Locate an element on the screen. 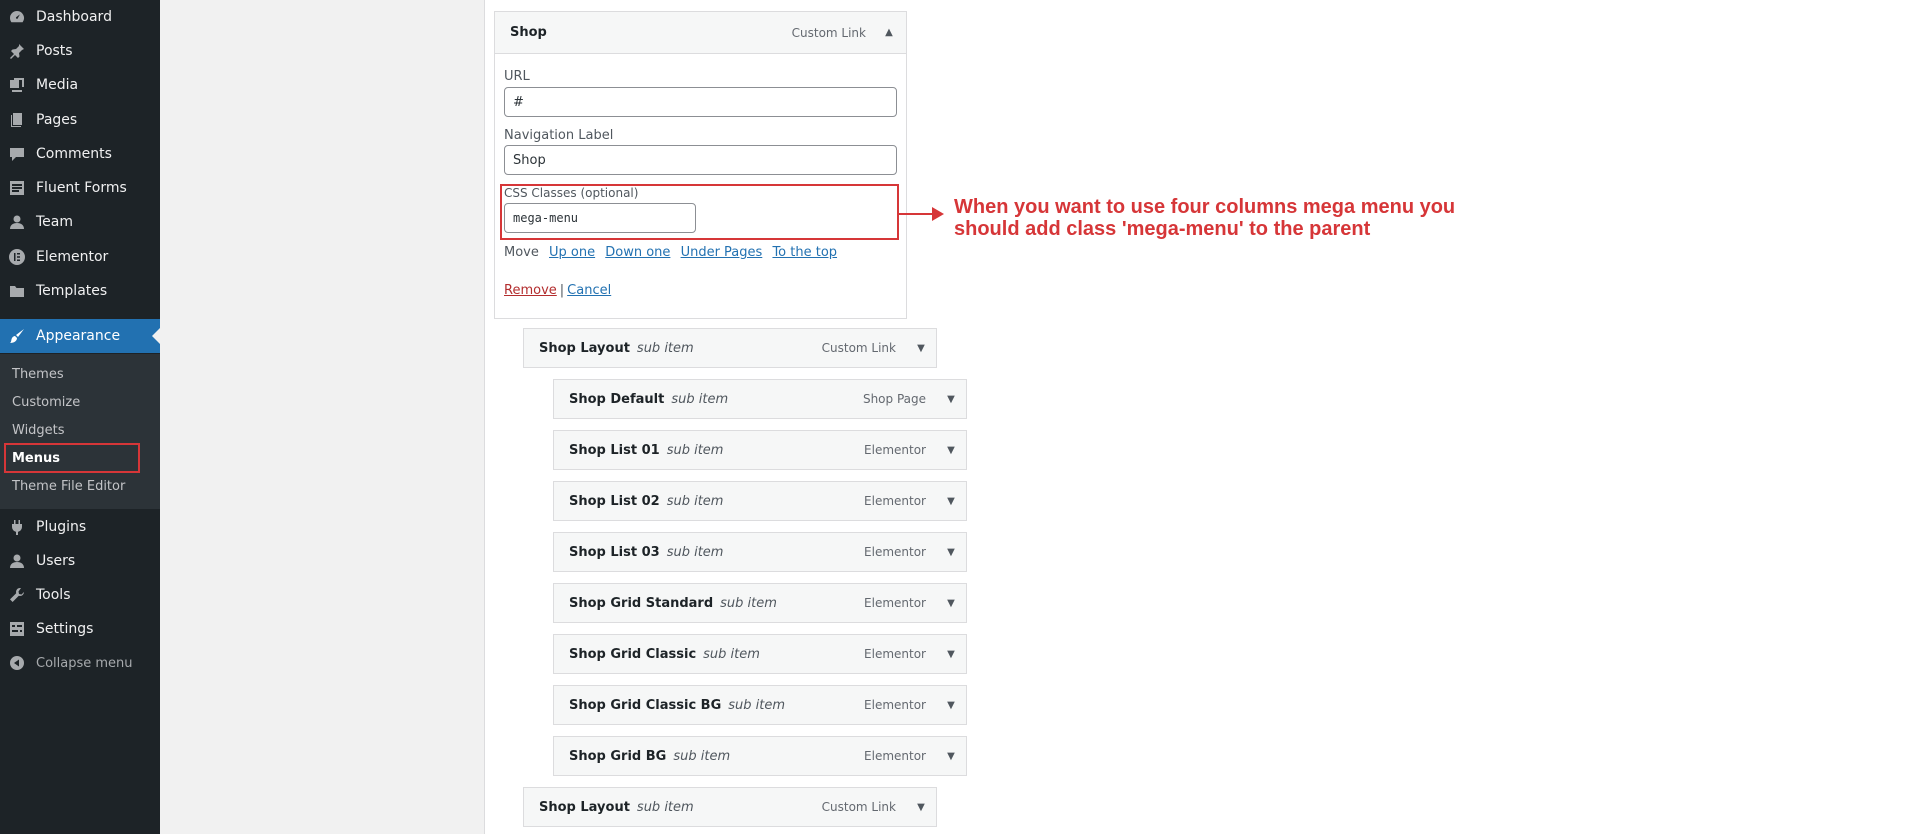  menu-item-title: Shop Grid Standard is located at coordinates (641, 603).